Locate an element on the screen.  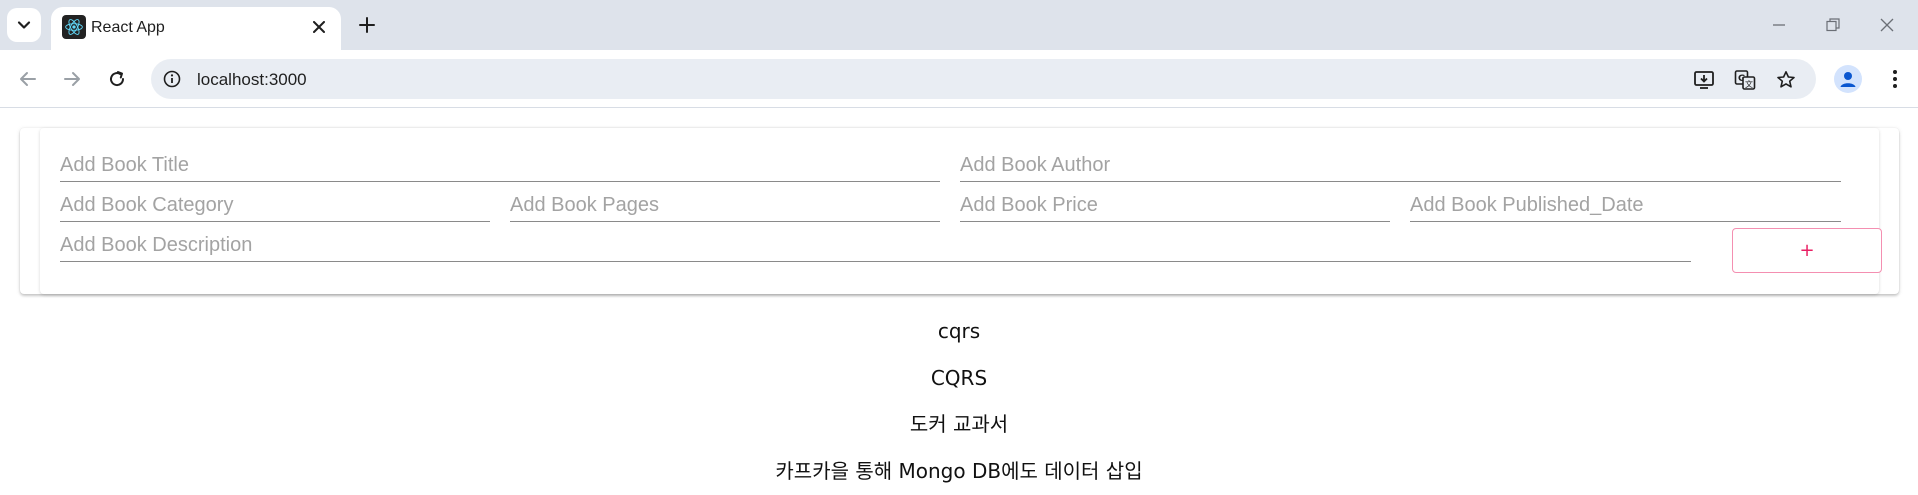
restore-button is located at coordinates (1833, 25).